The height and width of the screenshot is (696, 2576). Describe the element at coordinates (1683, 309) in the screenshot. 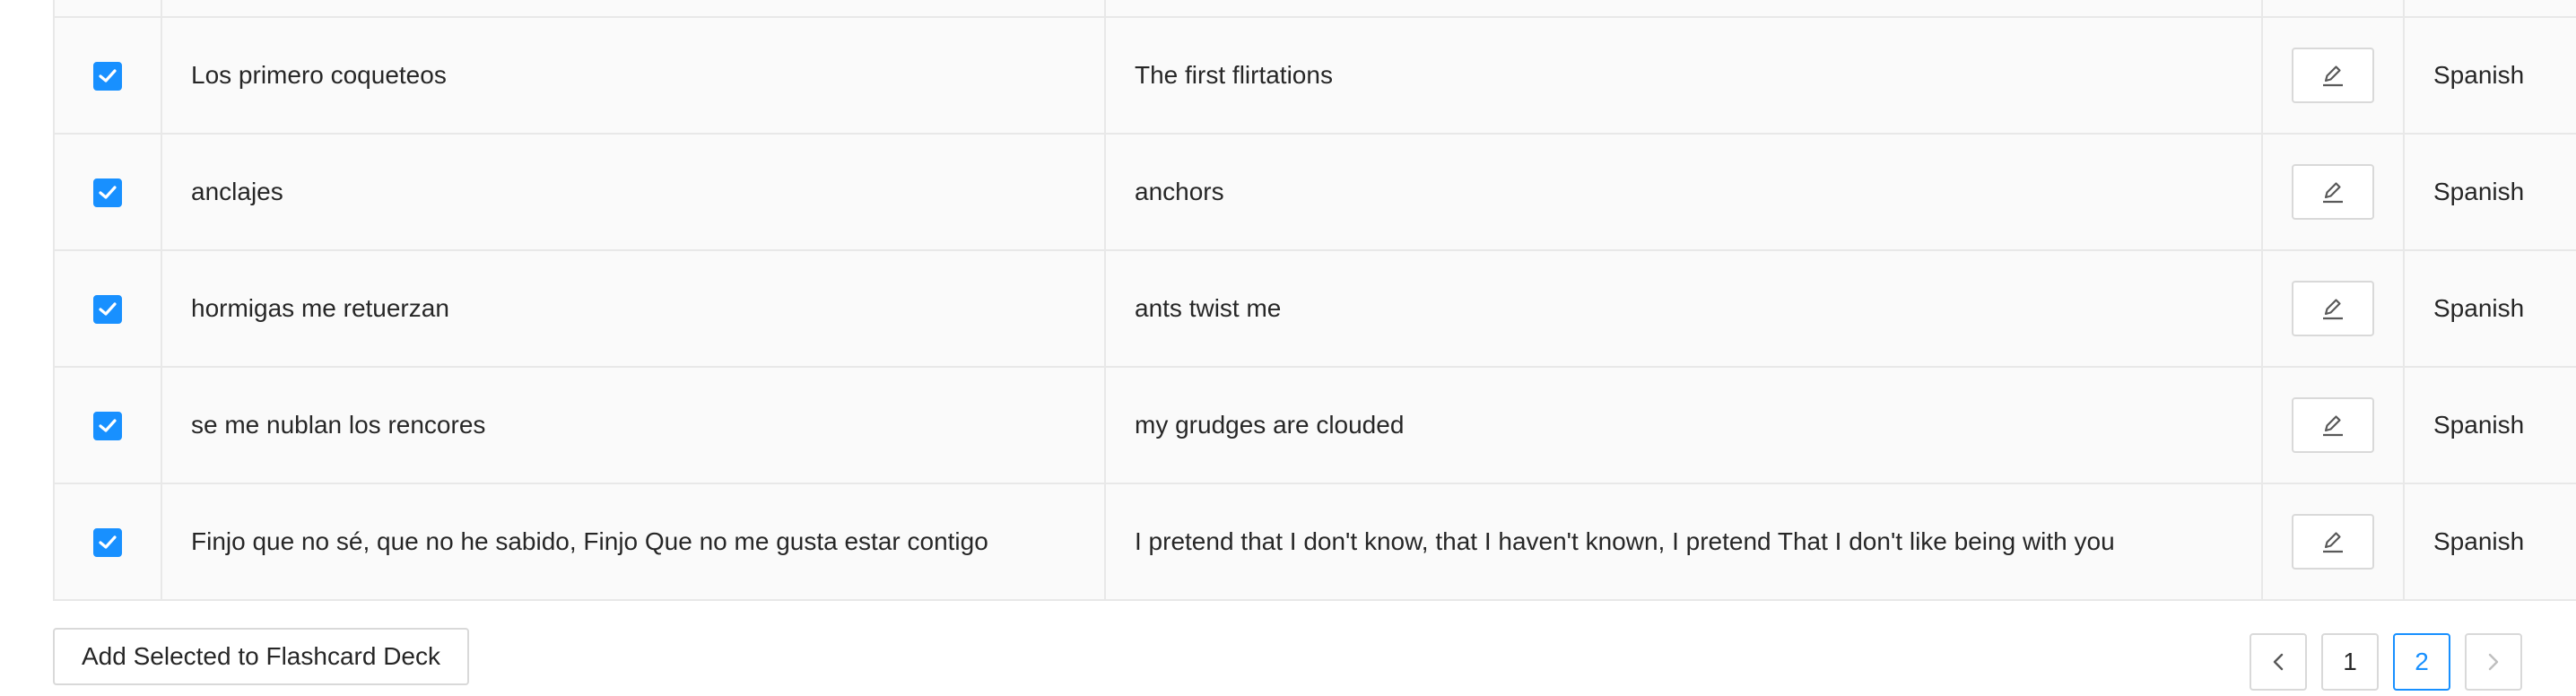

I see `translation-text-cell: ants twist me` at that location.